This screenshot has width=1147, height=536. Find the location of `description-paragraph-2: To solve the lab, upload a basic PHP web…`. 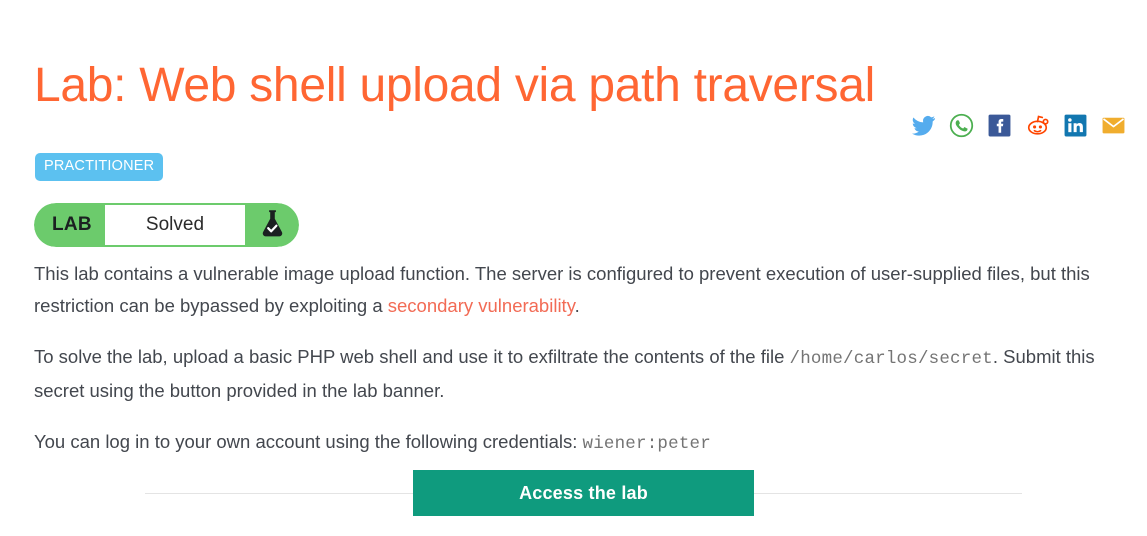

description-paragraph-2: To solve the lab, upload a basic PHP web… is located at coordinates (574, 374).